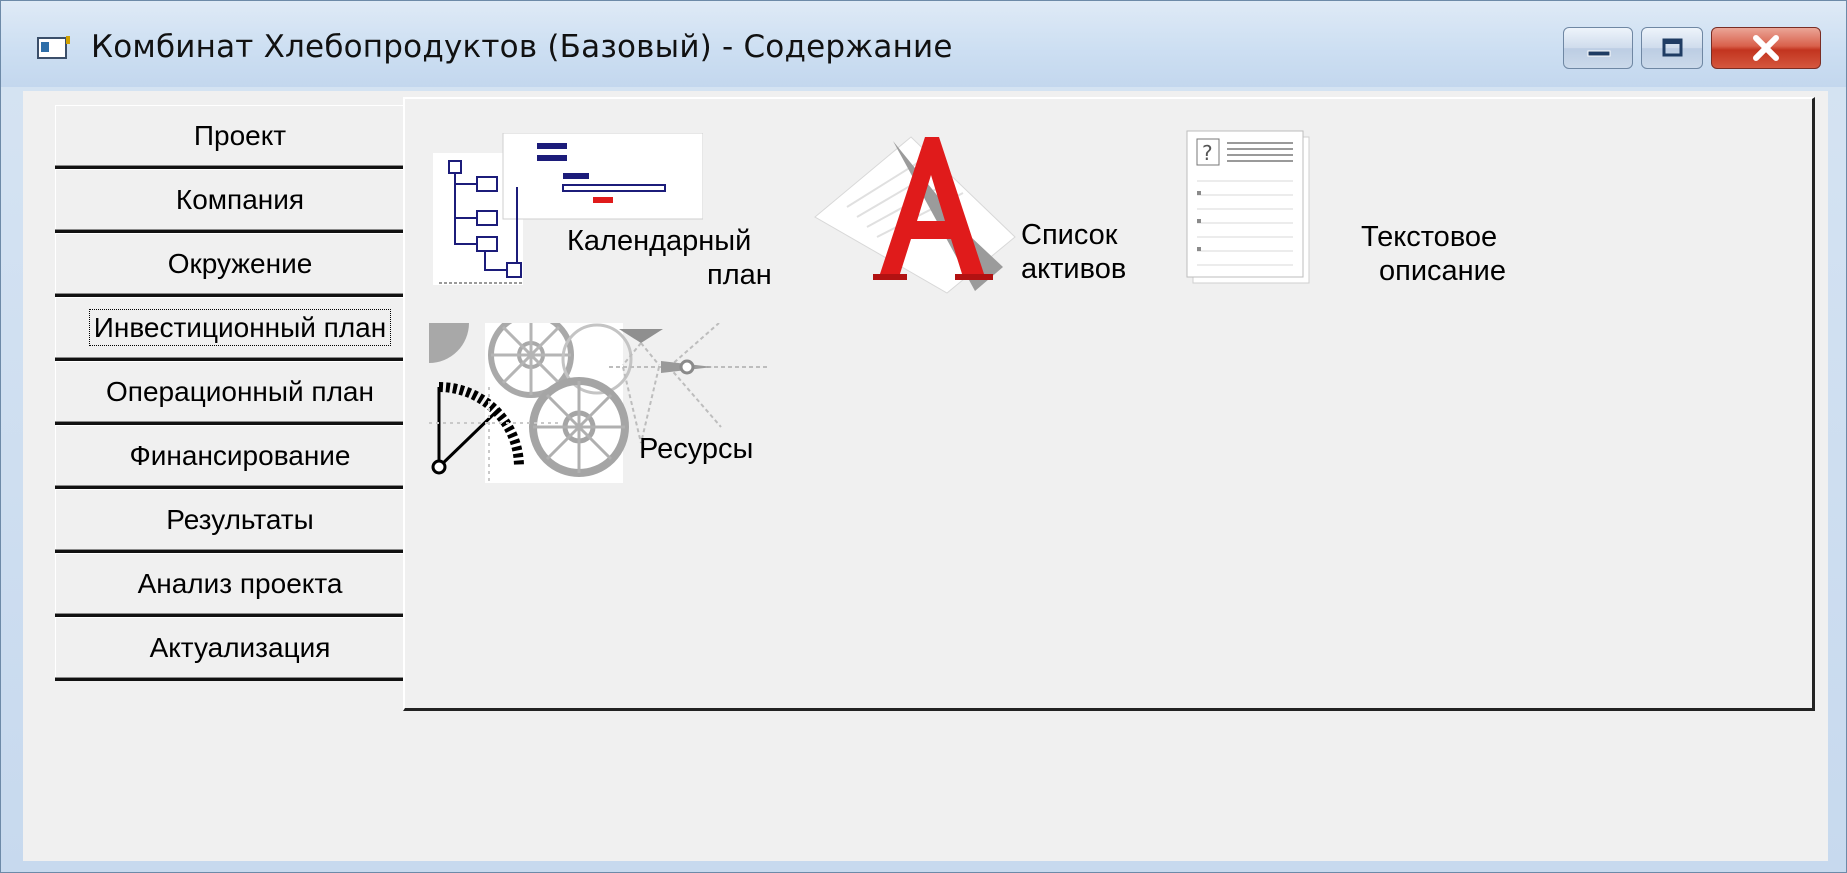  What do you see at coordinates (1248, 207) in the screenshot?
I see `text-document-icon: ?` at bounding box center [1248, 207].